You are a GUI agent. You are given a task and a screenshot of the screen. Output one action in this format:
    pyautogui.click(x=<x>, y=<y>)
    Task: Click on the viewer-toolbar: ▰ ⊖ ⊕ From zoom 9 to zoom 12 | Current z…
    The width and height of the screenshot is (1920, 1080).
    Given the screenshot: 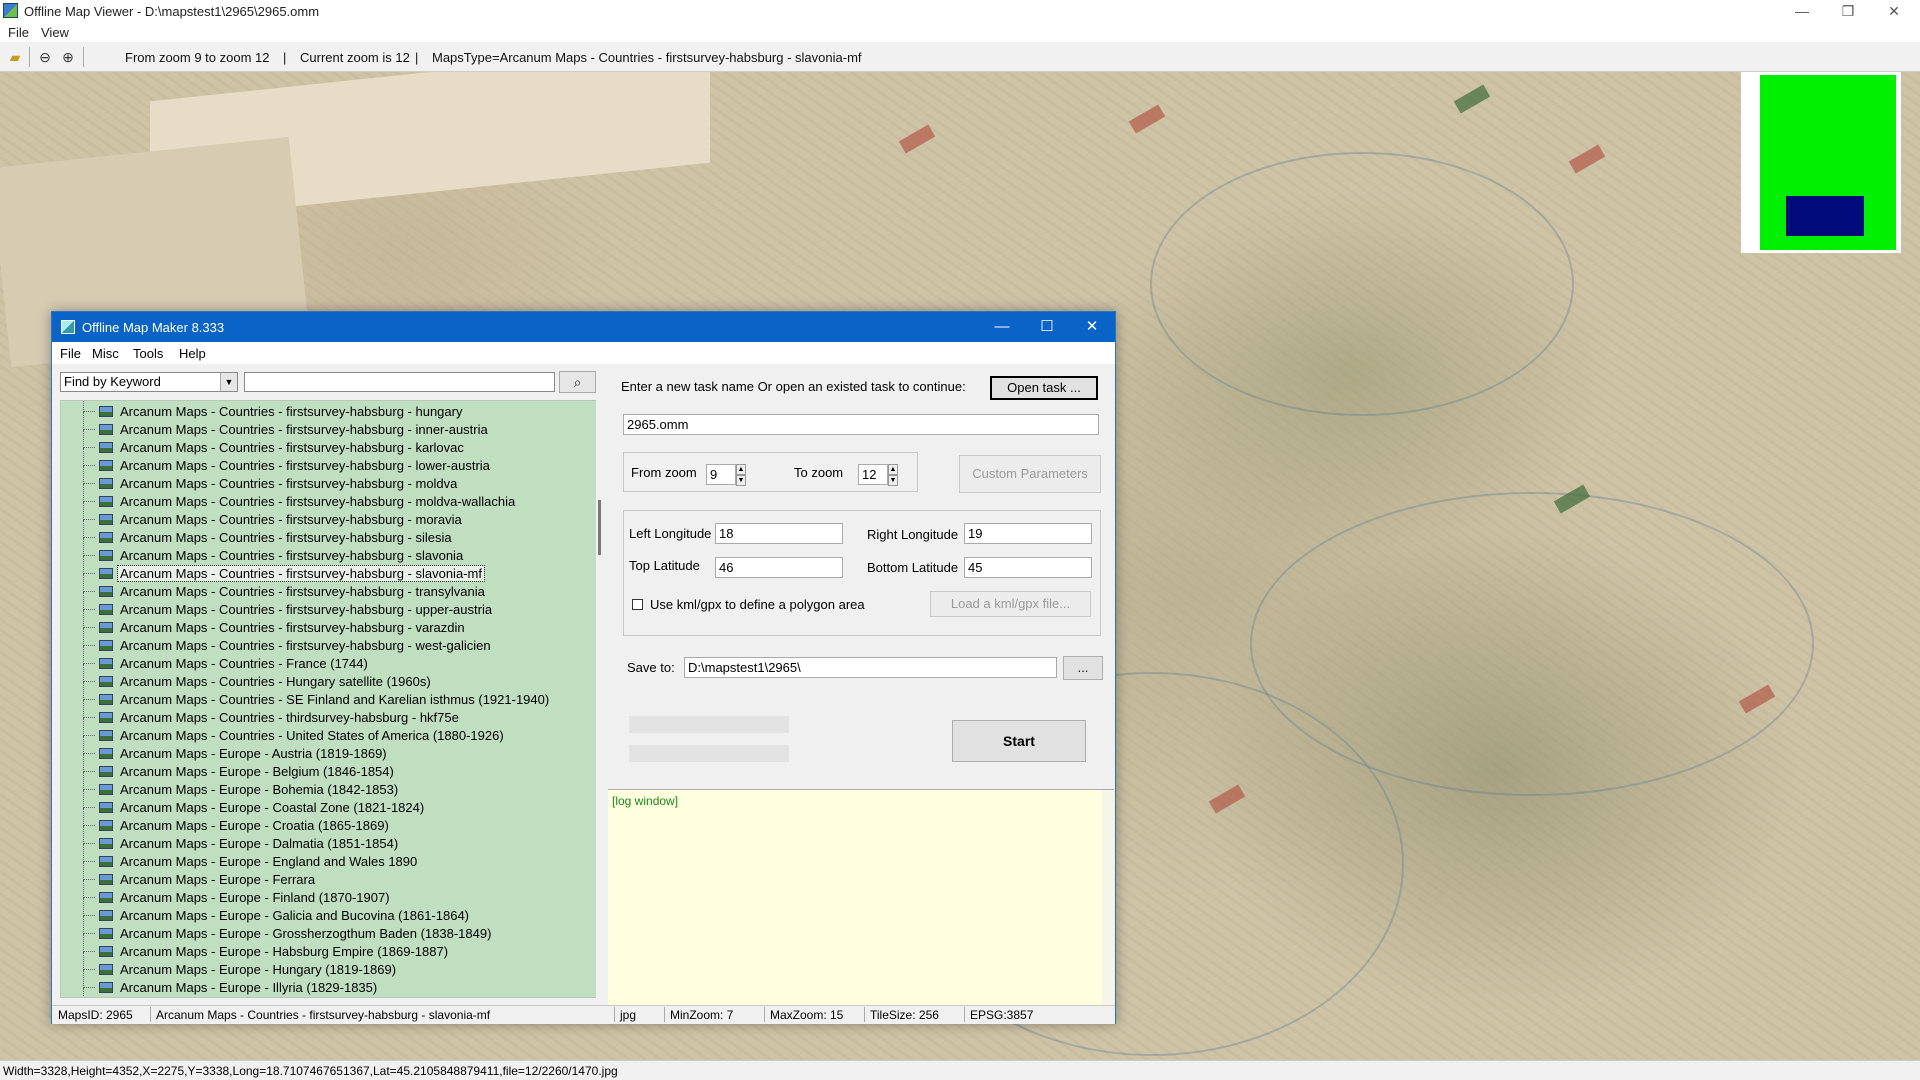 What is the action you would take?
    pyautogui.click(x=960, y=57)
    